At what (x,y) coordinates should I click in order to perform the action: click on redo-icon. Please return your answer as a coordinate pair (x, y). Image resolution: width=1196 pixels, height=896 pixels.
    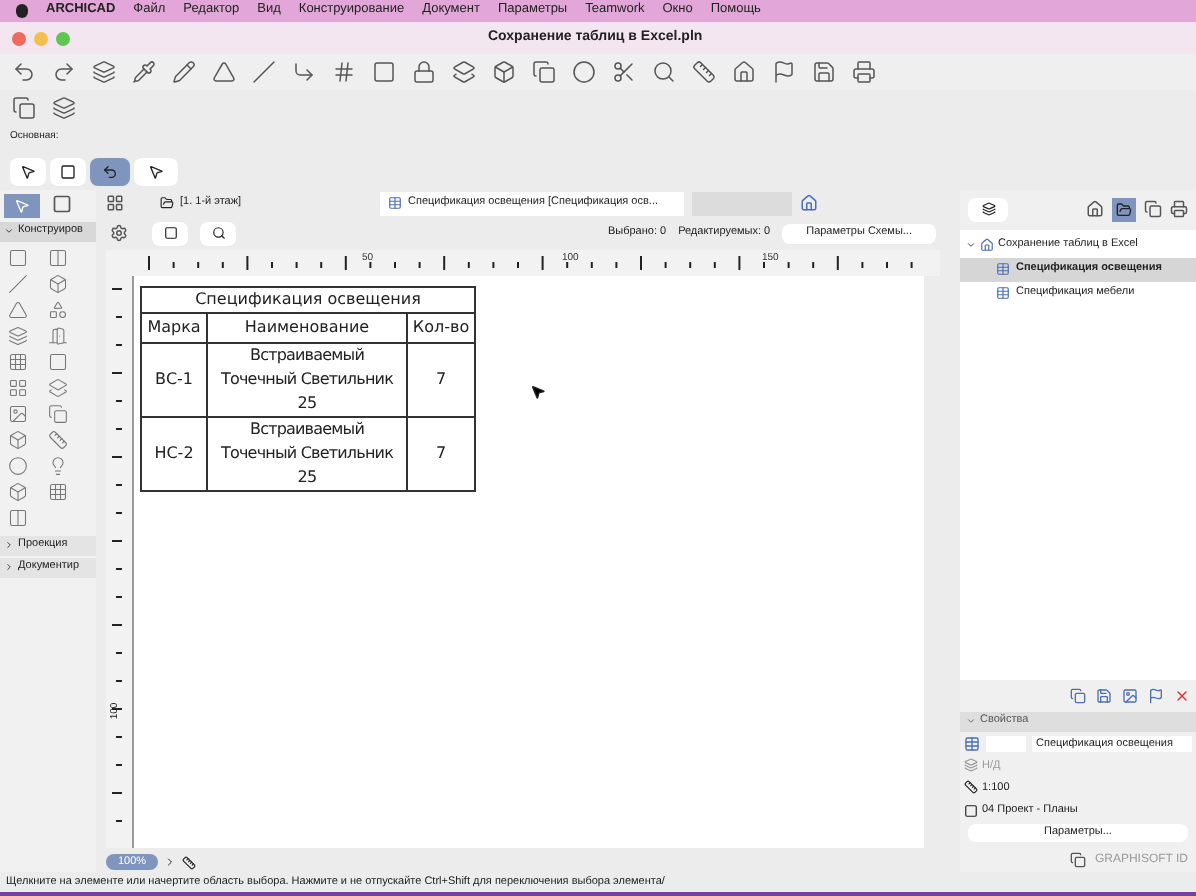
    Looking at the image, I should click on (64, 72).